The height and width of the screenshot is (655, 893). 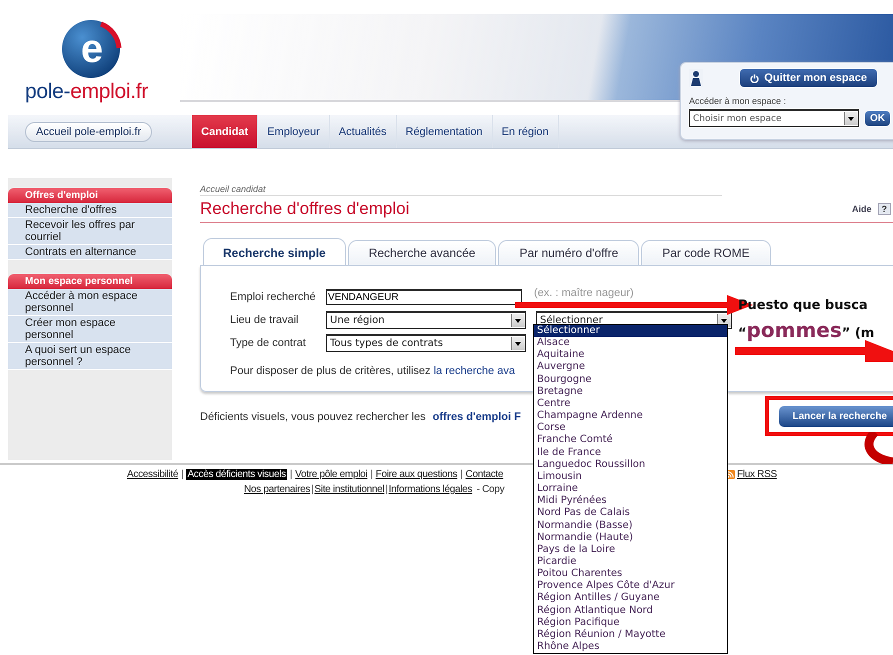 What do you see at coordinates (755, 78) in the screenshot?
I see `power-icon` at bounding box center [755, 78].